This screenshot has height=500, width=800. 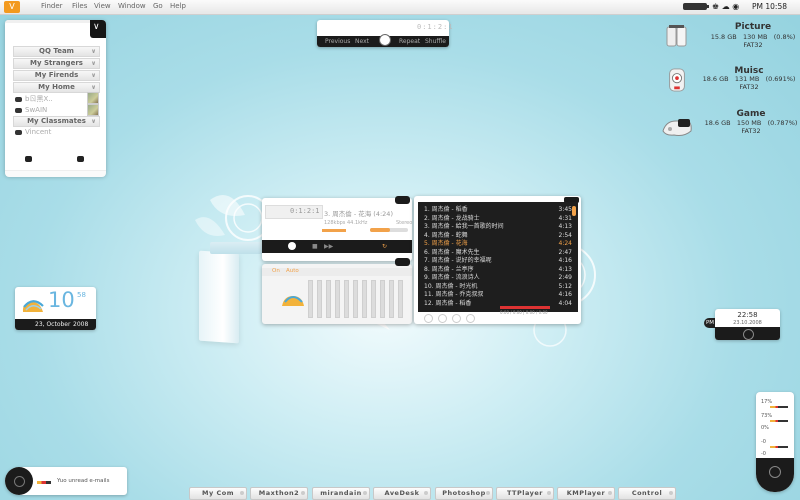 I want to click on buddy-collapse-button: ∨, so click(x=98, y=29).